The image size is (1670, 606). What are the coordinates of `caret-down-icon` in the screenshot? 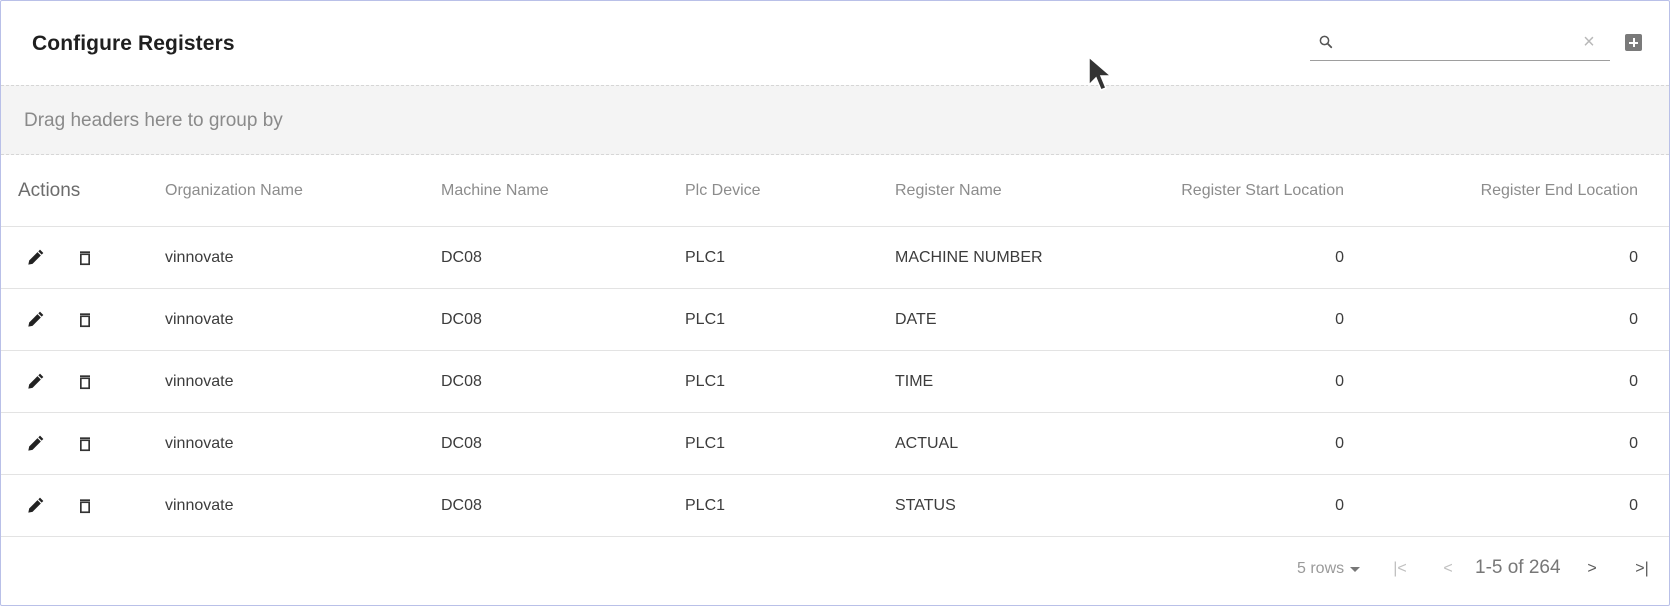 It's located at (1355, 569).